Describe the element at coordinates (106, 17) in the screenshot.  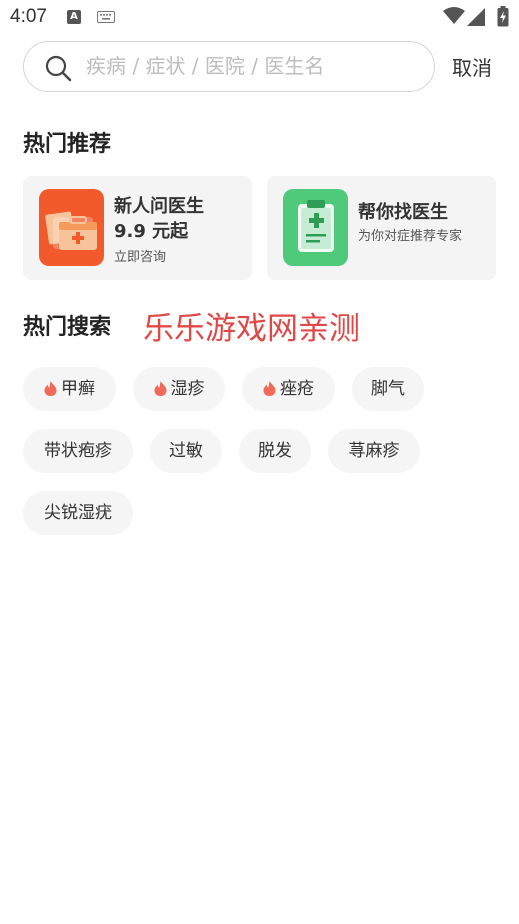
I see `keyboard-icon` at that location.